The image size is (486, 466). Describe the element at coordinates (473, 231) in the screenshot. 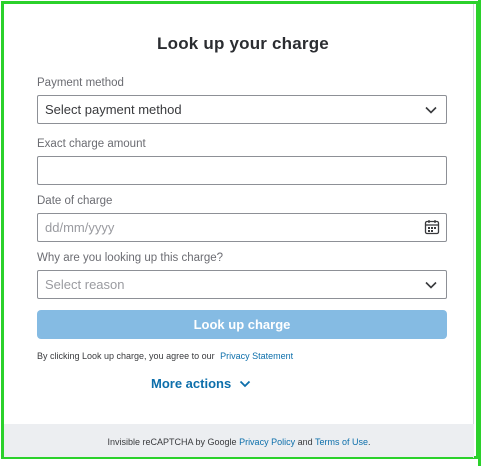

I see `scroll-divider` at that location.